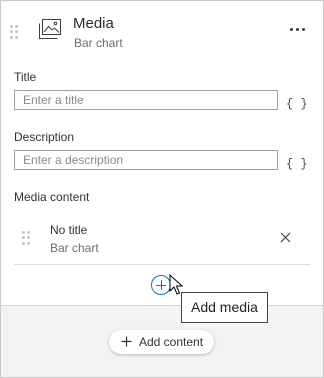 Image resolution: width=324 pixels, height=378 pixels. What do you see at coordinates (74, 248) in the screenshot?
I see `media-item-subtitle: Bar chart` at bounding box center [74, 248].